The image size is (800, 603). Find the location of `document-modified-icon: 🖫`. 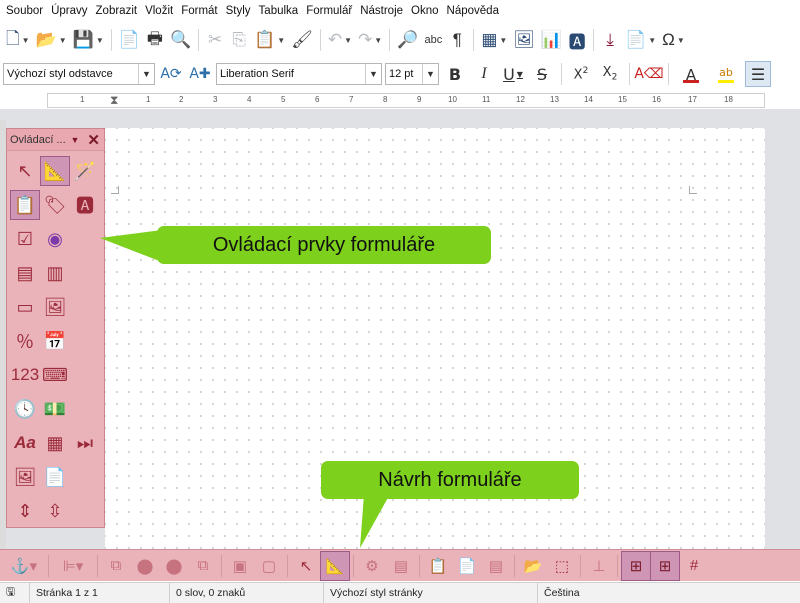

document-modified-icon: 🖫 is located at coordinates (15, 592).